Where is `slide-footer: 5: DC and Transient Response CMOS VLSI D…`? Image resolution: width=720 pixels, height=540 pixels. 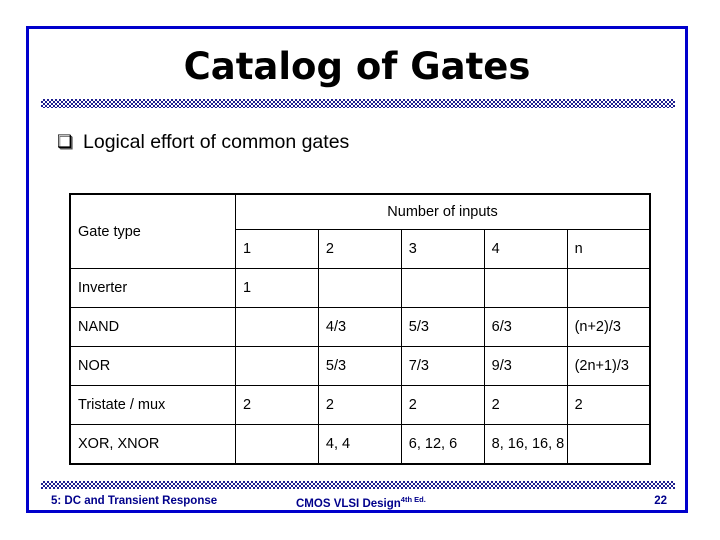 slide-footer: 5: DC and Transient Response CMOS VLSI D… is located at coordinates (358, 503).